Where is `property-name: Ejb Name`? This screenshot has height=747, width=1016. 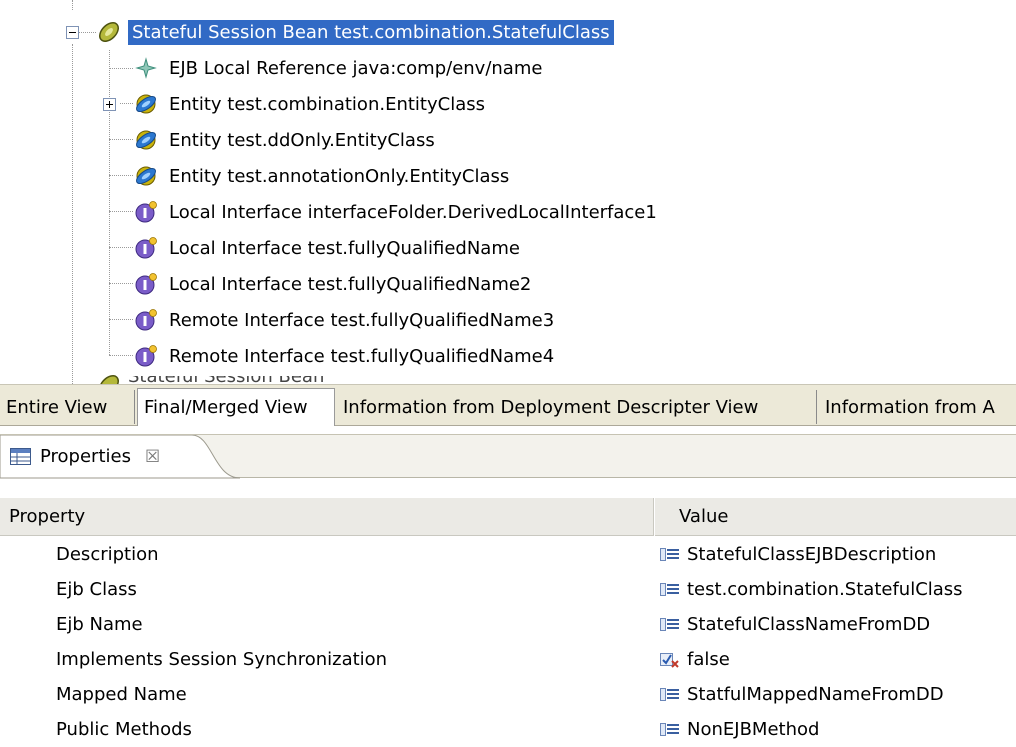
property-name: Ejb Name is located at coordinates (99, 624).